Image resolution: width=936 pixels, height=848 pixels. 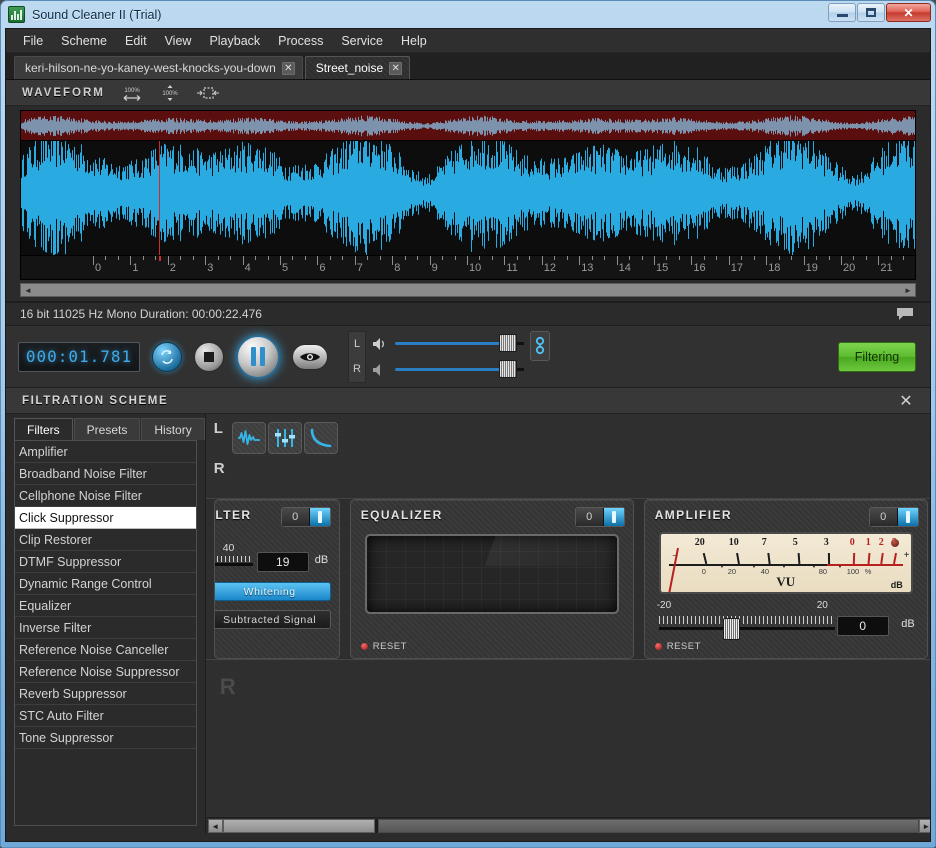 I want to click on stop-button, so click(x=209, y=356).